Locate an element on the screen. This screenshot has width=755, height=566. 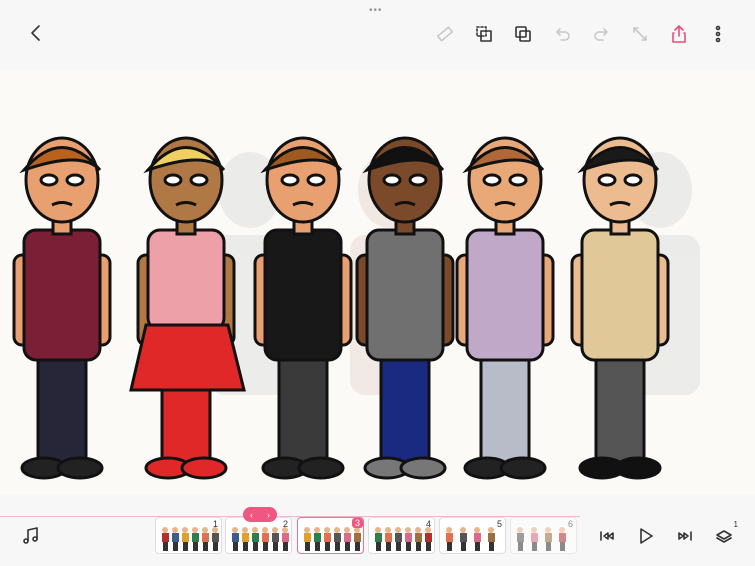
last-frame-button is located at coordinates (685, 536).